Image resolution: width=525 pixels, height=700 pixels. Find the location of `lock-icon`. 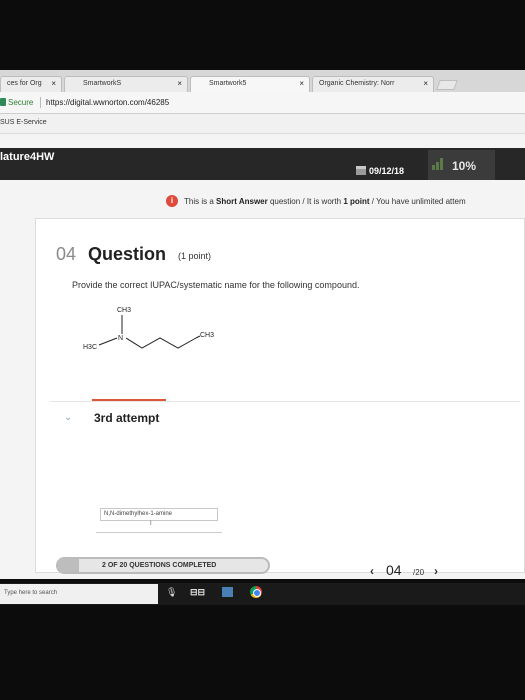

lock-icon is located at coordinates (3, 102).